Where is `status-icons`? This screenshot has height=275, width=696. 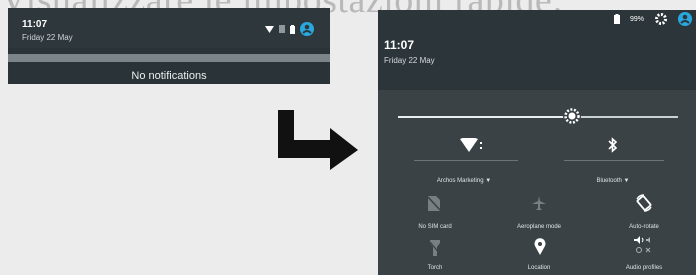
status-icons is located at coordinates (289, 29).